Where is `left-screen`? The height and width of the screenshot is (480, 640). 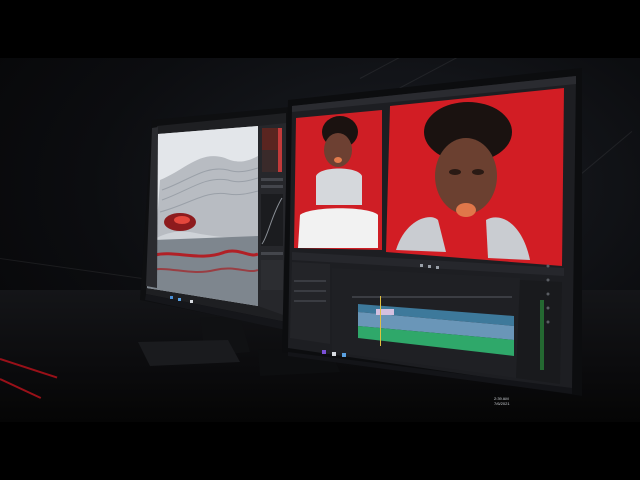 left-screen is located at coordinates (215, 221).